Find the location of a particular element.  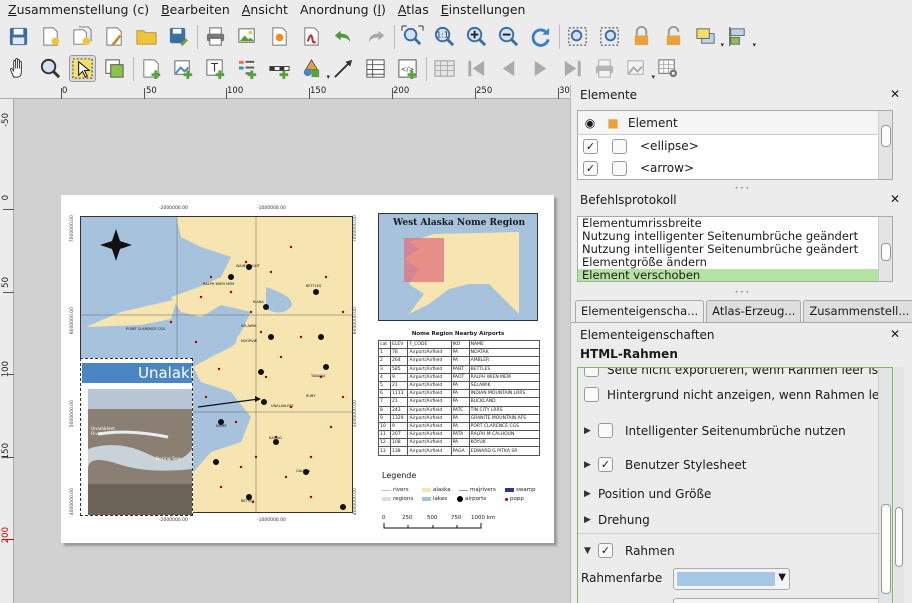

zoom-actual-button: 1:1 is located at coordinates (444, 36).